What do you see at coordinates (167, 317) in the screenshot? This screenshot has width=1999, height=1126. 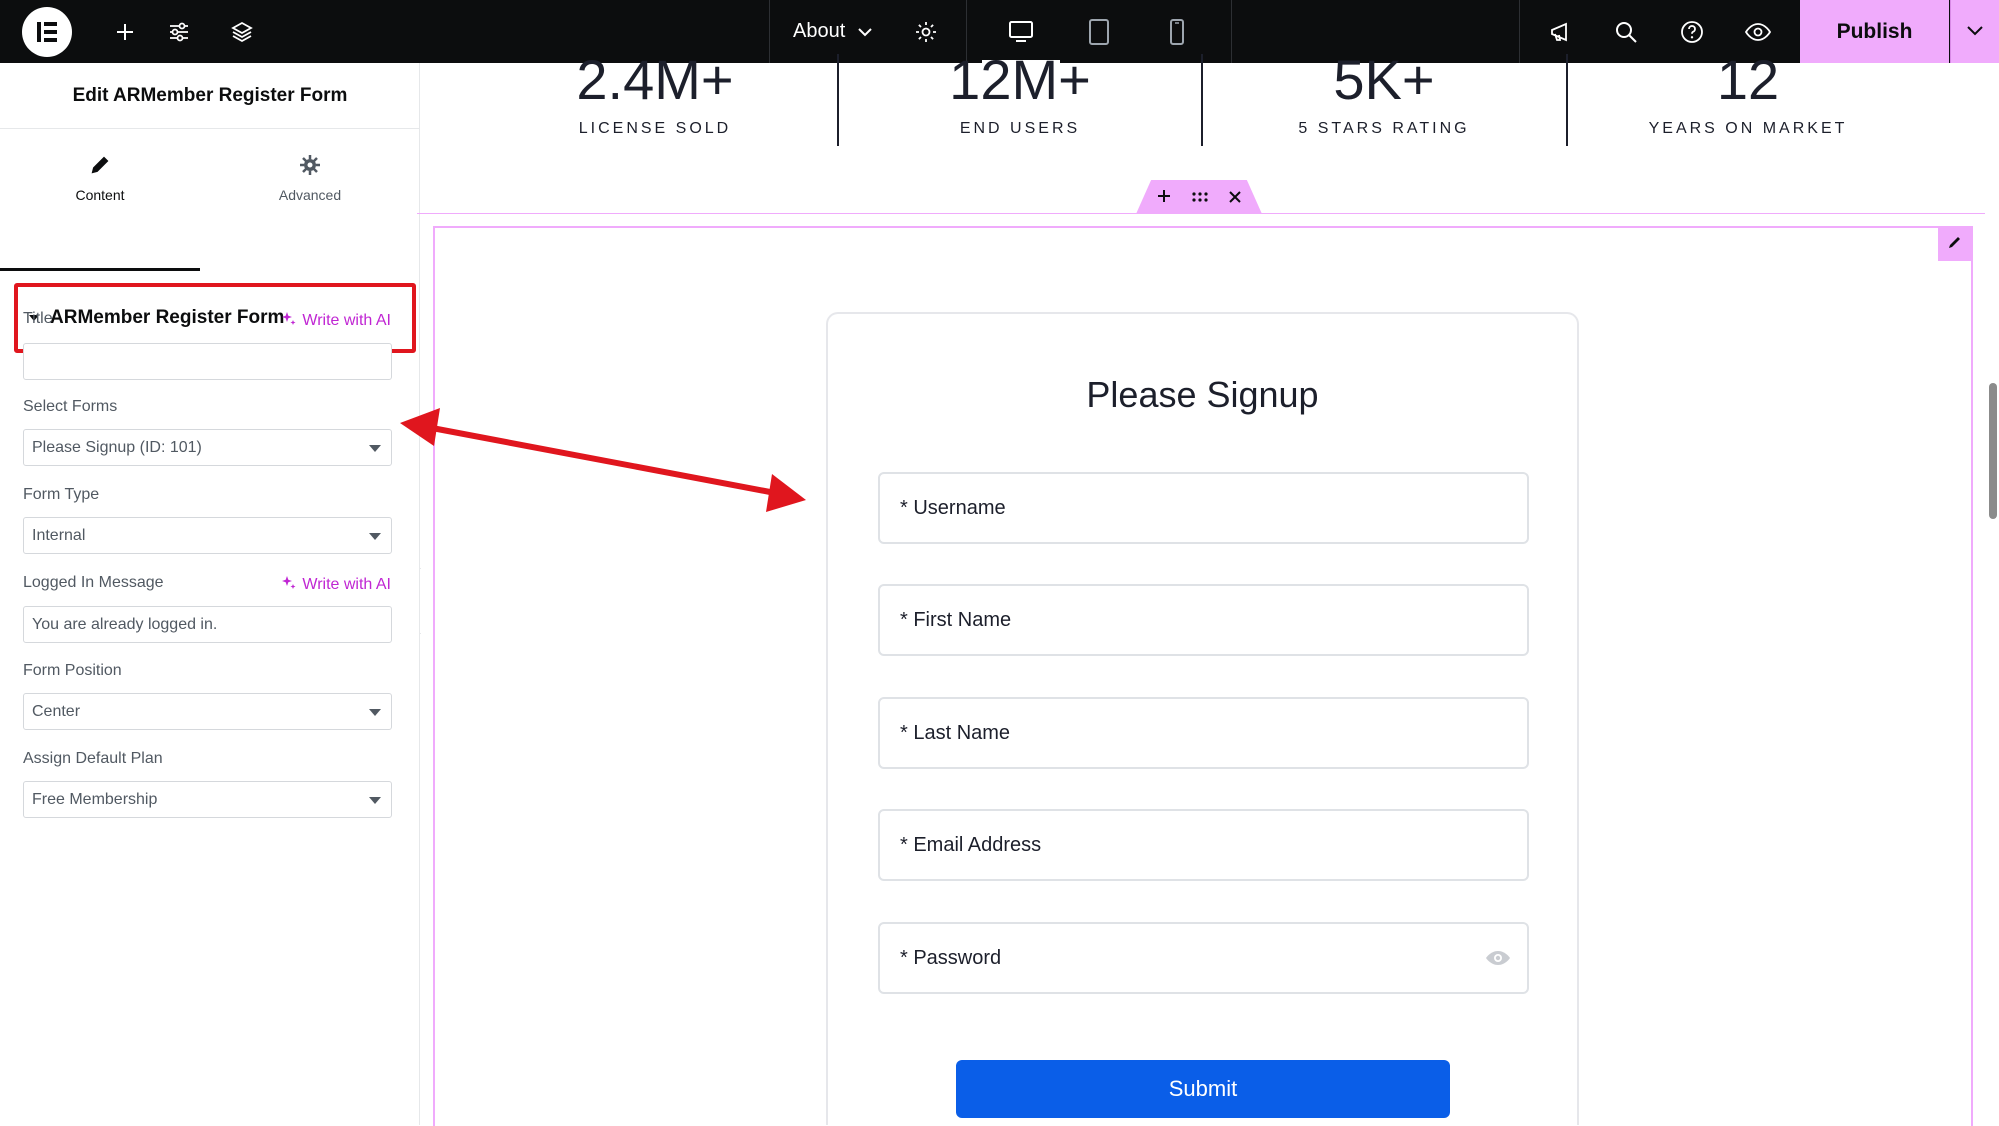 I see `section-title: ARMember Register Form` at bounding box center [167, 317].